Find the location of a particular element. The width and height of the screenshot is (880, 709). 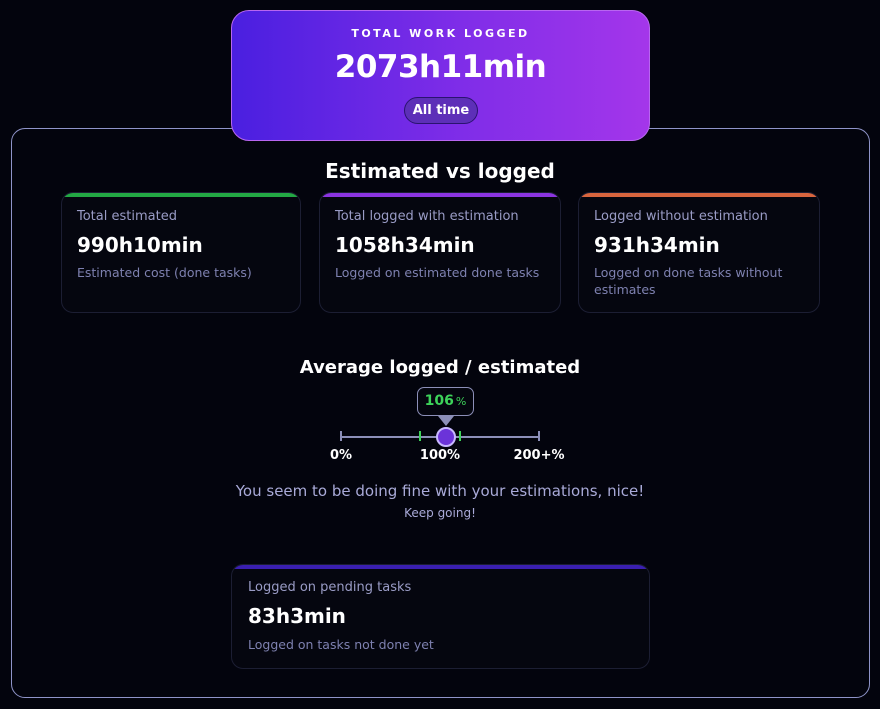

gauge-tick-good-high is located at coordinates (459, 436).